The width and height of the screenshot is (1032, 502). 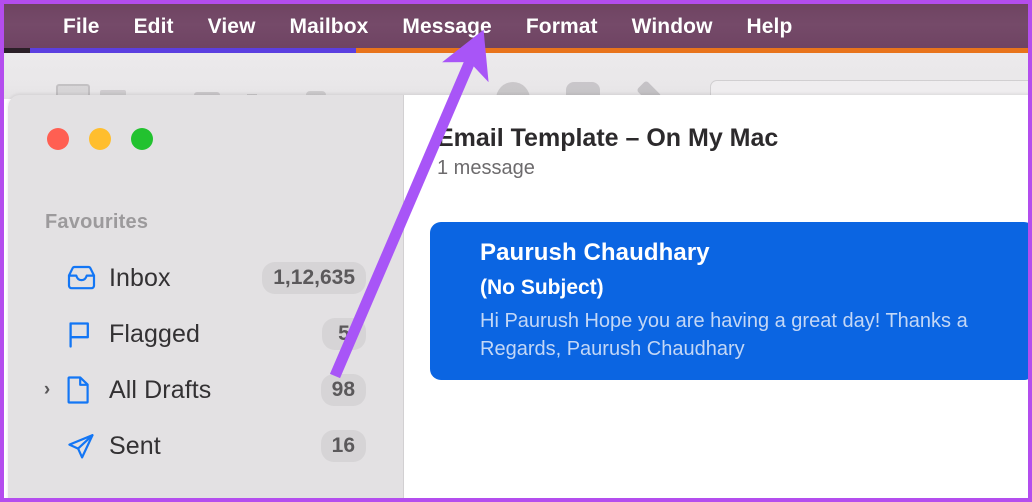 I want to click on window-traffic-lights, so click(x=100, y=139).